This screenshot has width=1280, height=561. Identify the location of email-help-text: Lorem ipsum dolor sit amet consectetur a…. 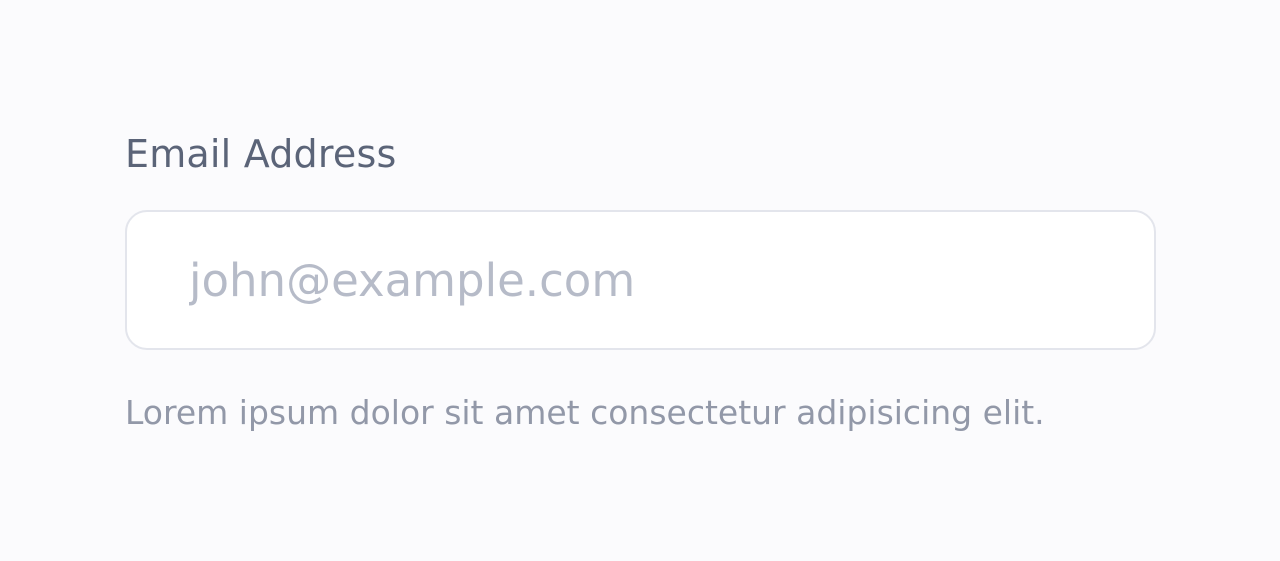
(585, 412).